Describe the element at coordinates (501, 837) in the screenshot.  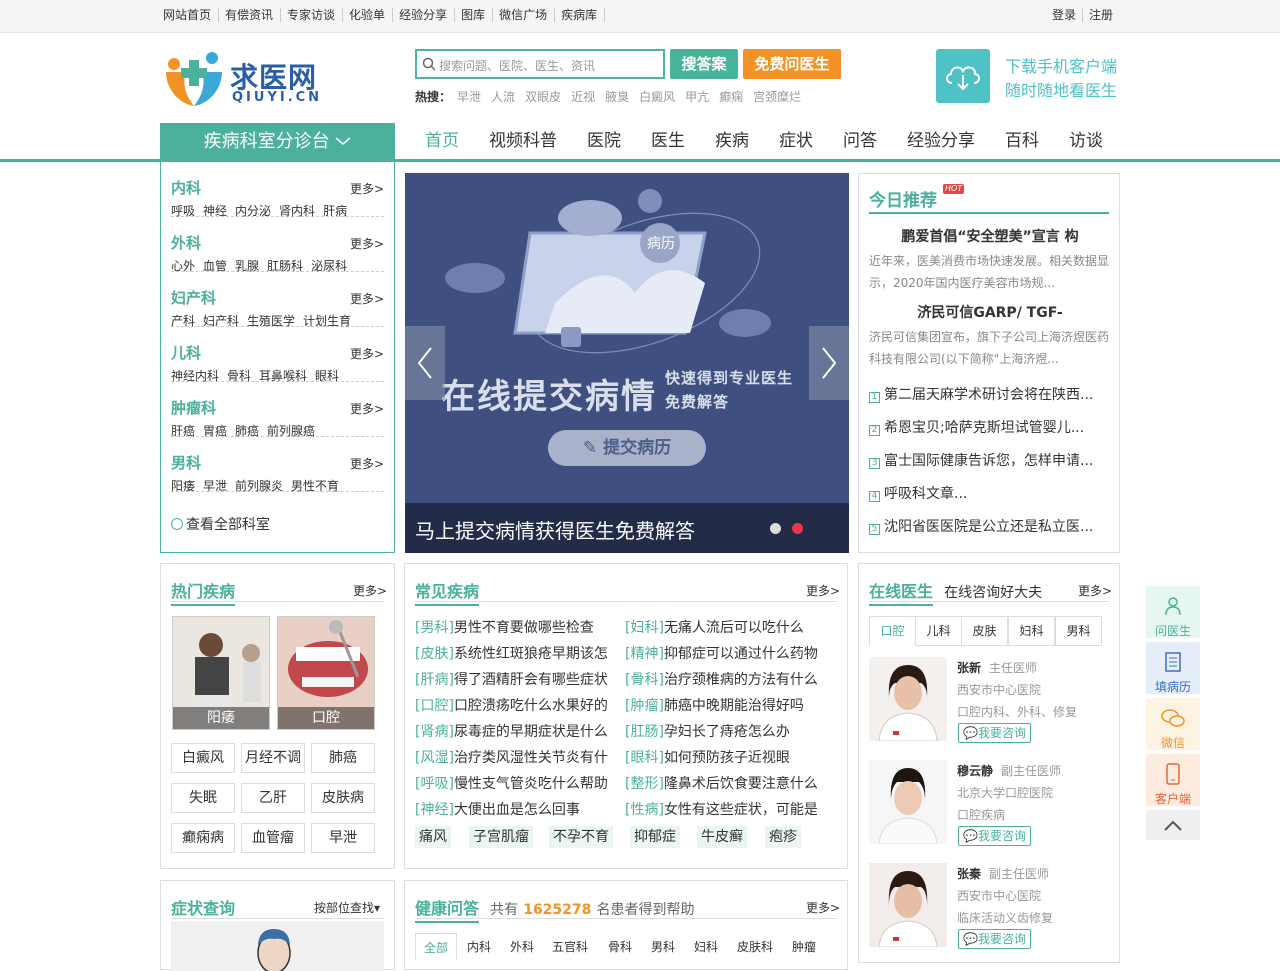
I see `disease-keyword-tag: 子宫肌瘤` at that location.